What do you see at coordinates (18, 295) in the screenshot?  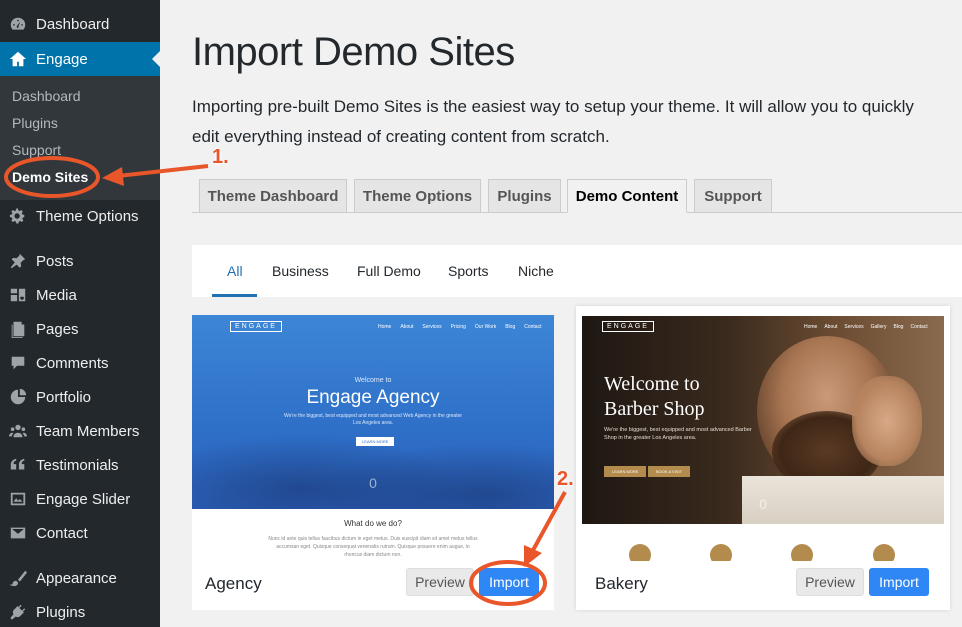 I see `media-icon` at bounding box center [18, 295].